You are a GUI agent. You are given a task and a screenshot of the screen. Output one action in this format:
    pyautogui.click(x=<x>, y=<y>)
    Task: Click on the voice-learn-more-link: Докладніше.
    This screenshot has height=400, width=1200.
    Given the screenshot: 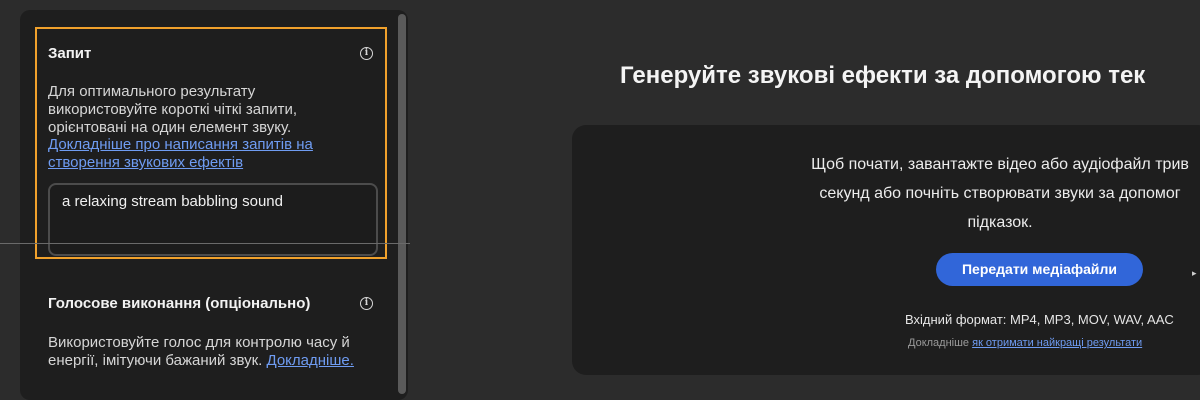 What is the action you would take?
    pyautogui.click(x=310, y=360)
    